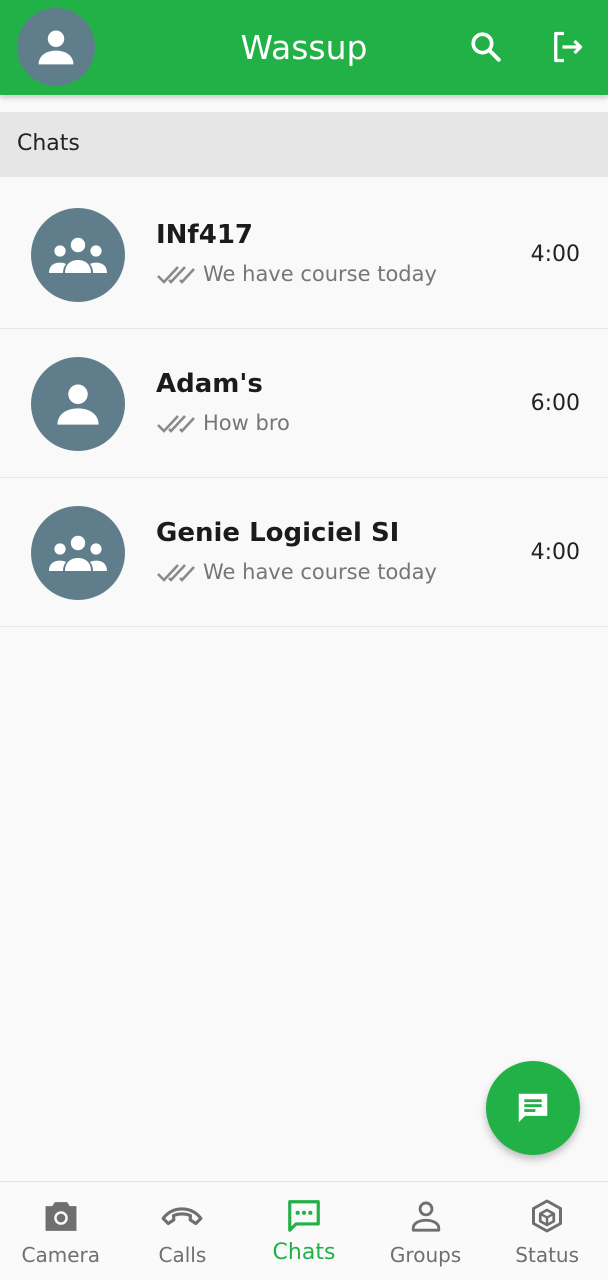 The width and height of the screenshot is (608, 1280). Describe the element at coordinates (547, 1216) in the screenshot. I see `status-hex-icon` at that location.